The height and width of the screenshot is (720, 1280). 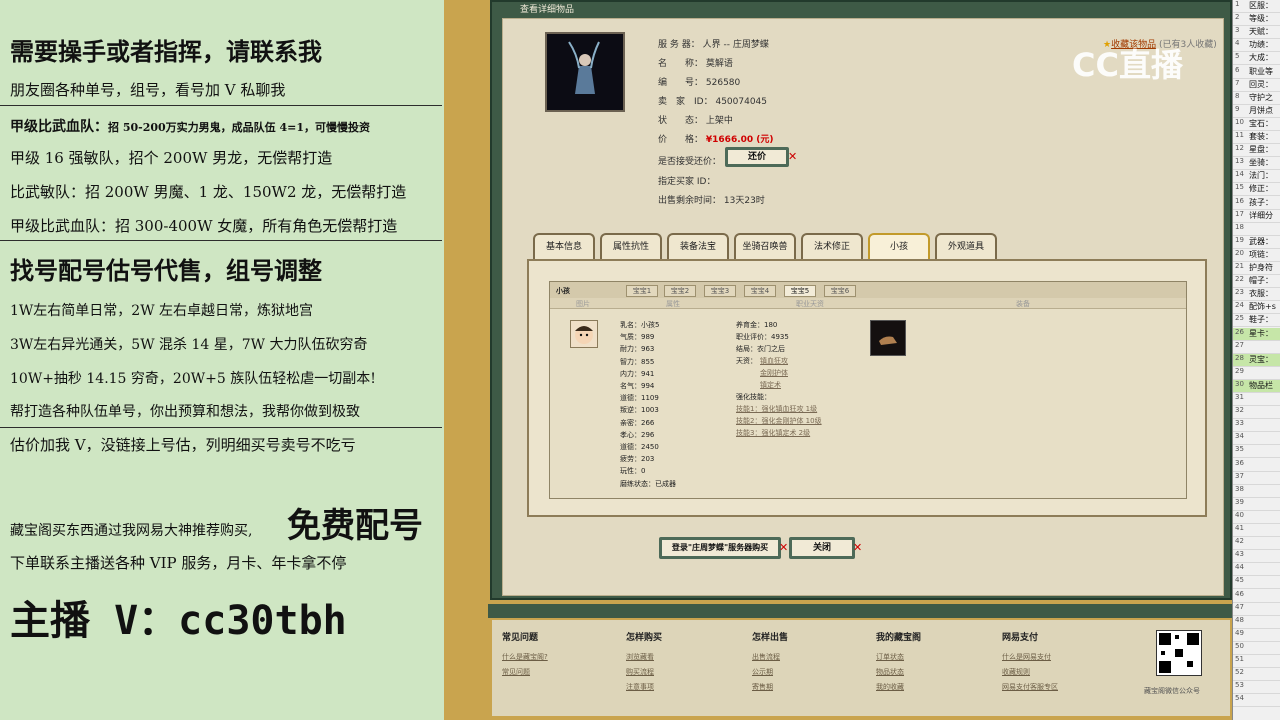 I want to click on footer-link: 公示期, so click(x=762, y=672).